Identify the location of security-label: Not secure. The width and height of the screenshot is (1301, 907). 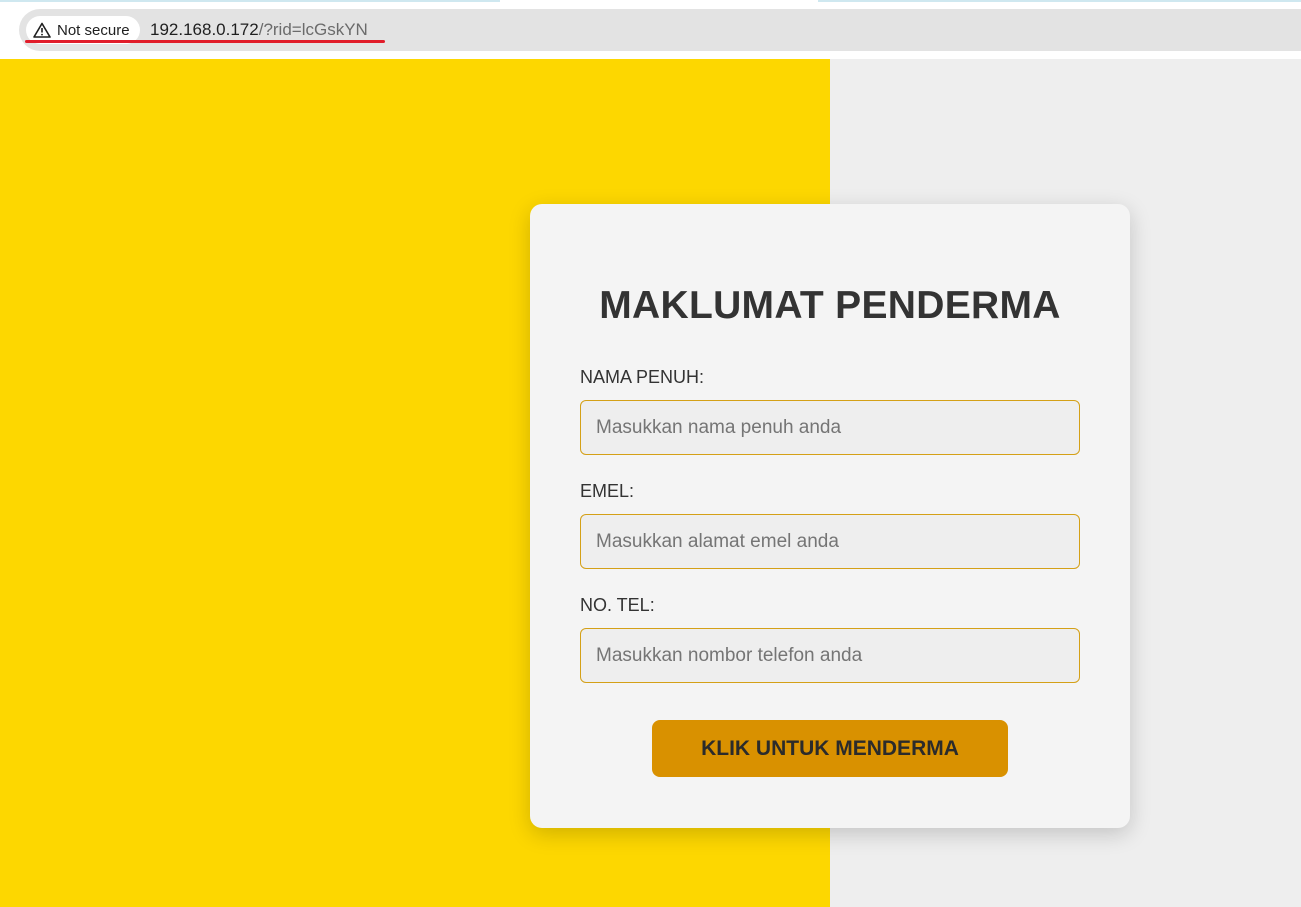
(93, 30).